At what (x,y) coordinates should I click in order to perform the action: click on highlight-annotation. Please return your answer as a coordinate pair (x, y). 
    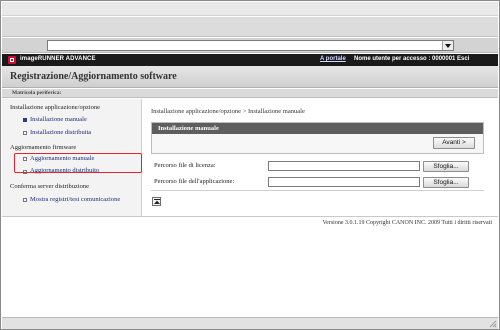
    Looking at the image, I should click on (78, 163).